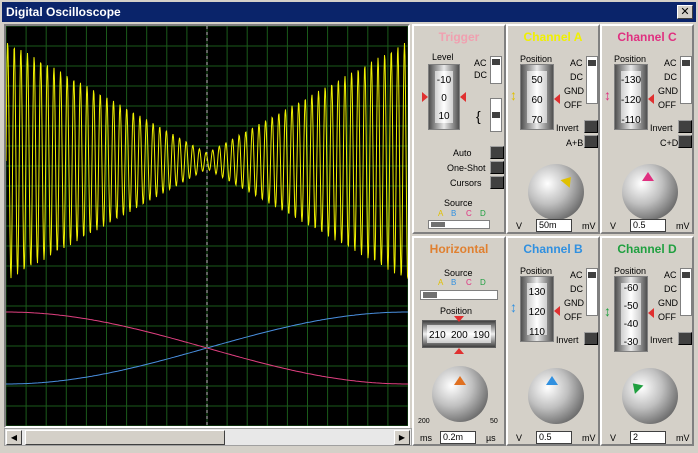 This screenshot has width=698, height=453. What do you see at coordinates (630, 100) in the screenshot?
I see `chc-tick: -120` at bounding box center [630, 100].